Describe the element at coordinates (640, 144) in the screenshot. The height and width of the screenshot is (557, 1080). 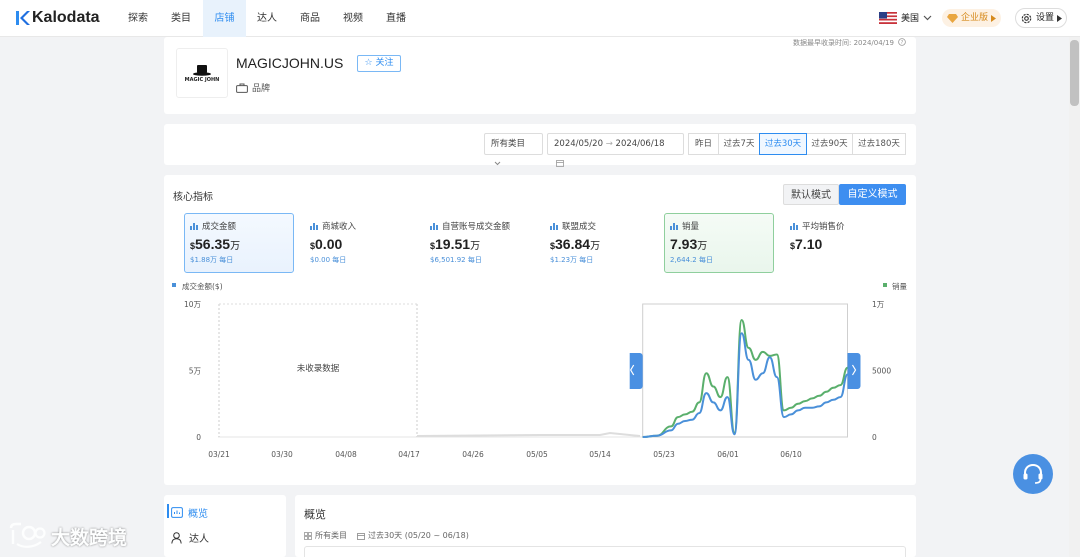
I see `date-end: 2024/06/18` at that location.